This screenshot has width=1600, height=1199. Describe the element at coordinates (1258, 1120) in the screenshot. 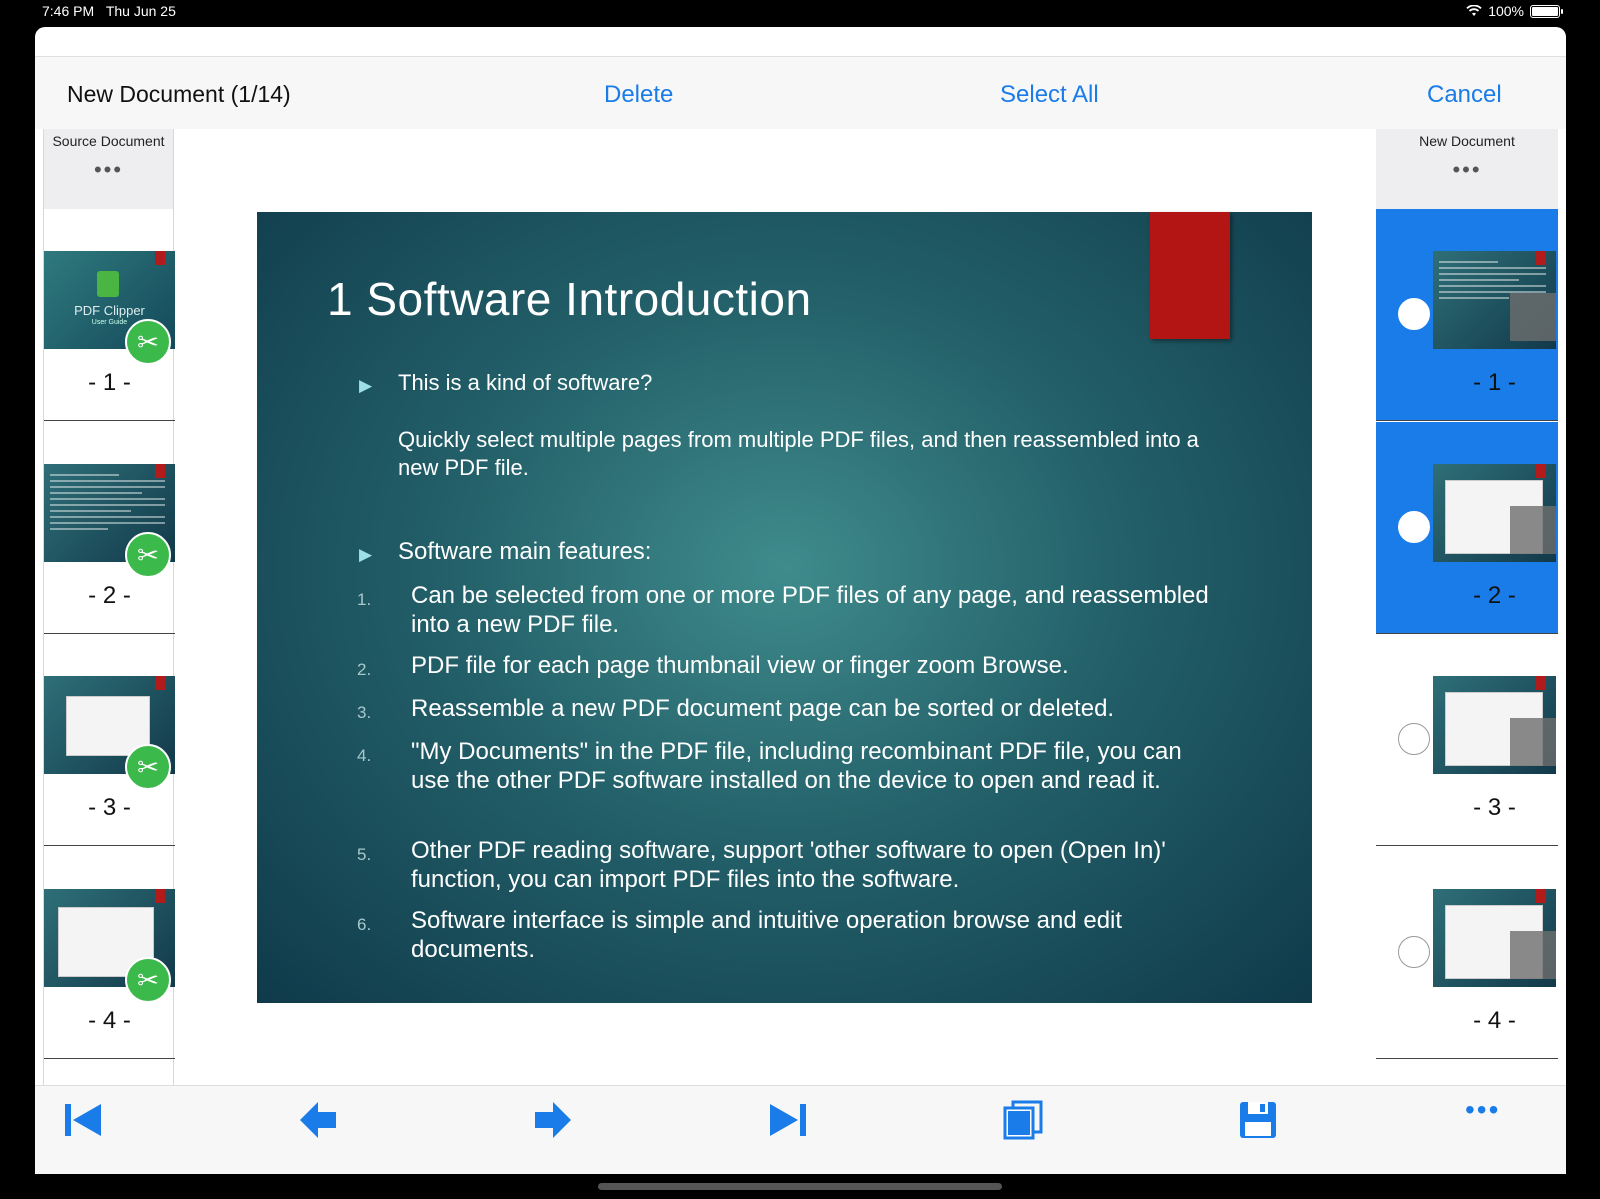

I see `save-icon` at that location.